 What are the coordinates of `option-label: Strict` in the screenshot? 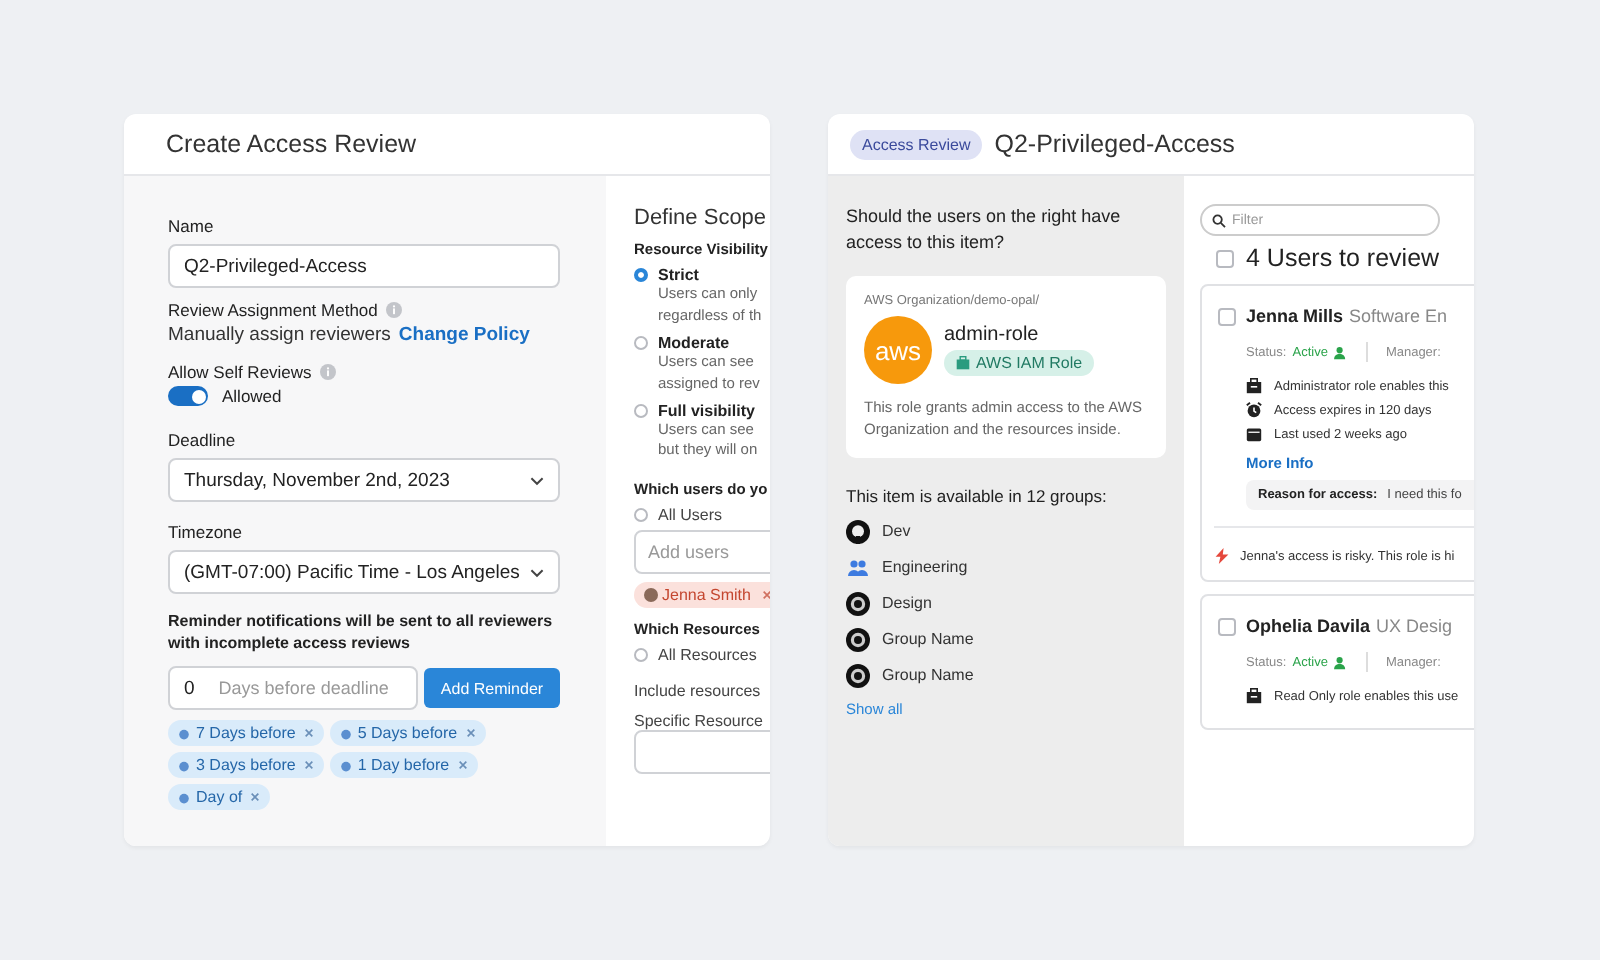 It's located at (678, 275).